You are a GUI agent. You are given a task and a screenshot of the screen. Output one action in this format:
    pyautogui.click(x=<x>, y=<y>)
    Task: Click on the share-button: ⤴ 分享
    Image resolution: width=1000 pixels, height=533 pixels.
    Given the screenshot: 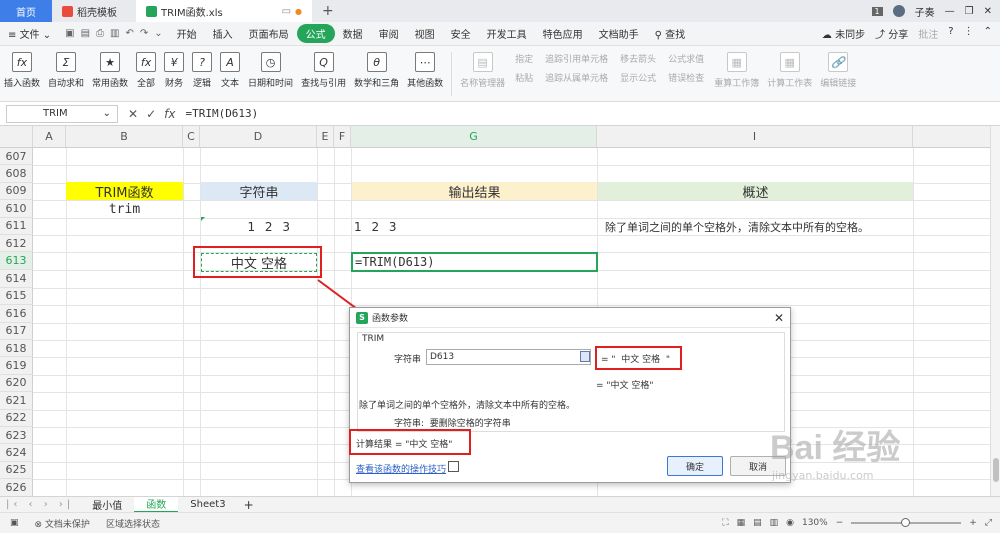 What is the action you would take?
    pyautogui.click(x=891, y=33)
    